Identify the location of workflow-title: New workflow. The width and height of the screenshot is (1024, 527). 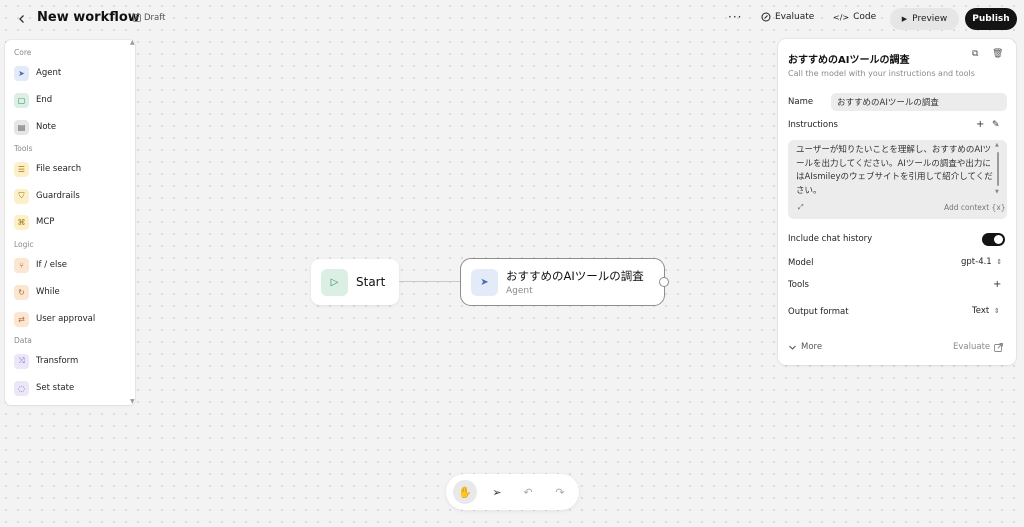
(88, 17).